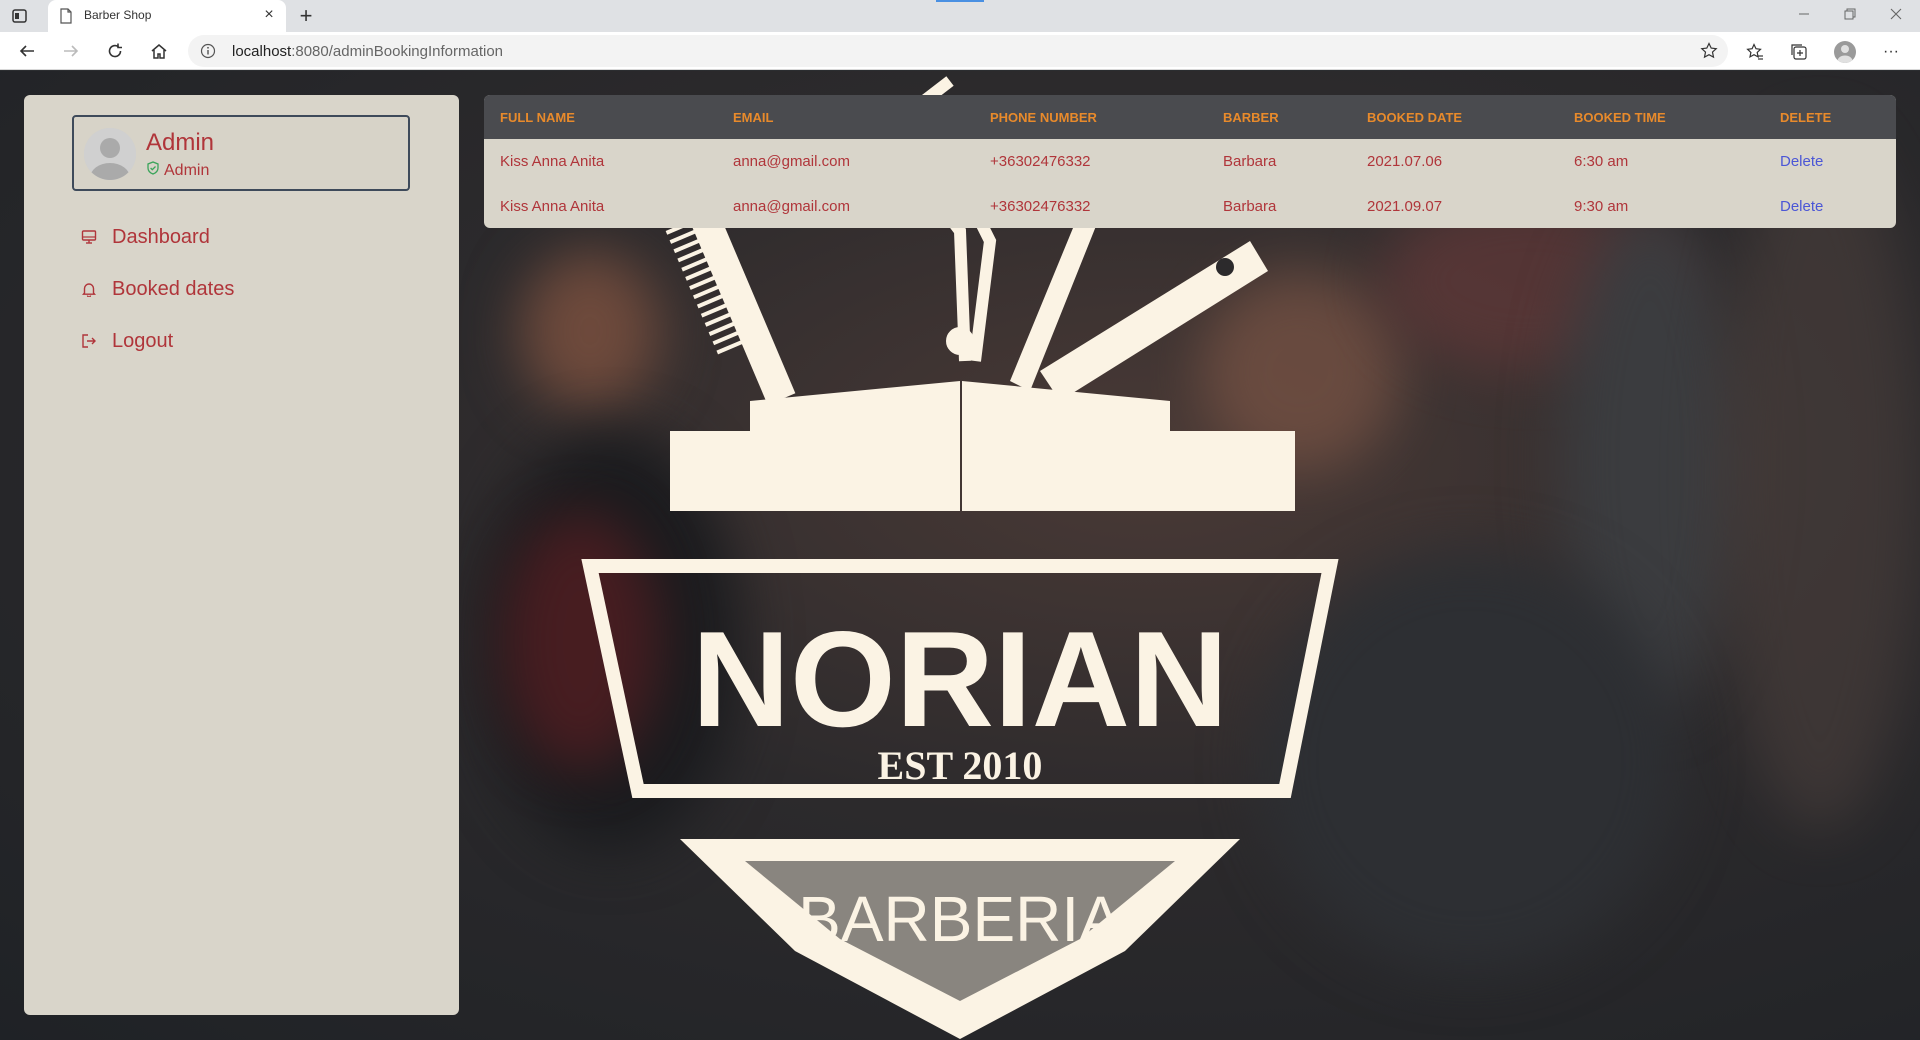 The height and width of the screenshot is (1040, 1920). Describe the element at coordinates (1896, 15) in the screenshot. I see `close-window-icon` at that location.